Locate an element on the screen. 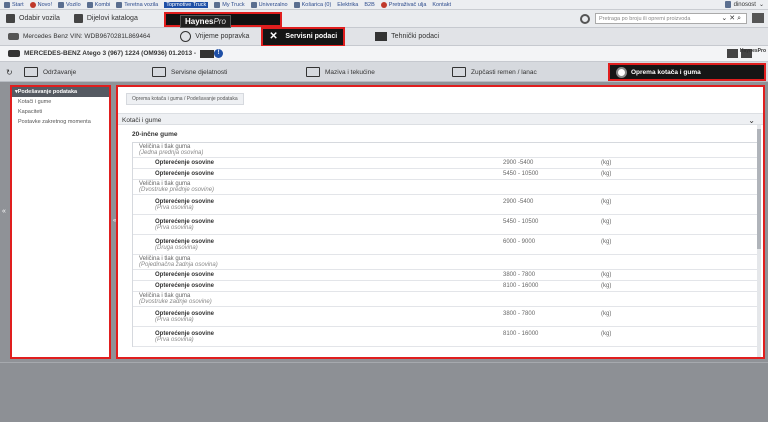 Image resolution: width=768 pixels, height=422 pixels. checklist-icon is located at coordinates (31, 72).